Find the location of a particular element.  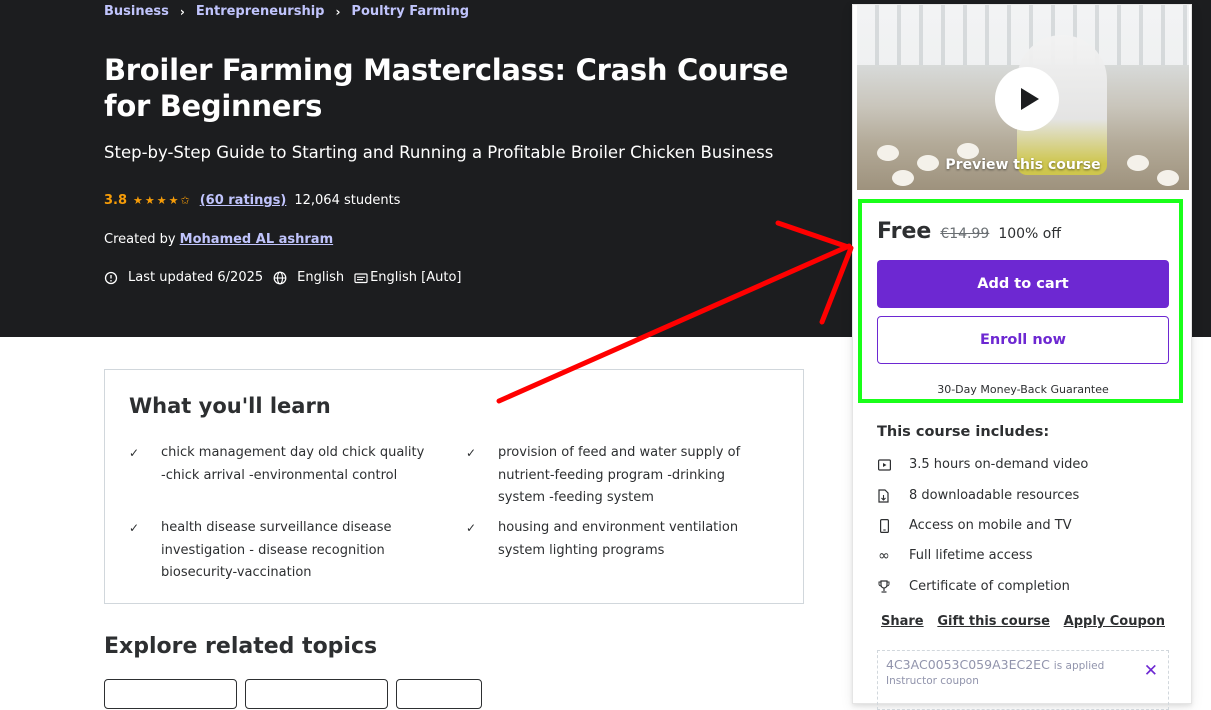

apply-coupon-link: Apply Coupon is located at coordinates (1114, 621).